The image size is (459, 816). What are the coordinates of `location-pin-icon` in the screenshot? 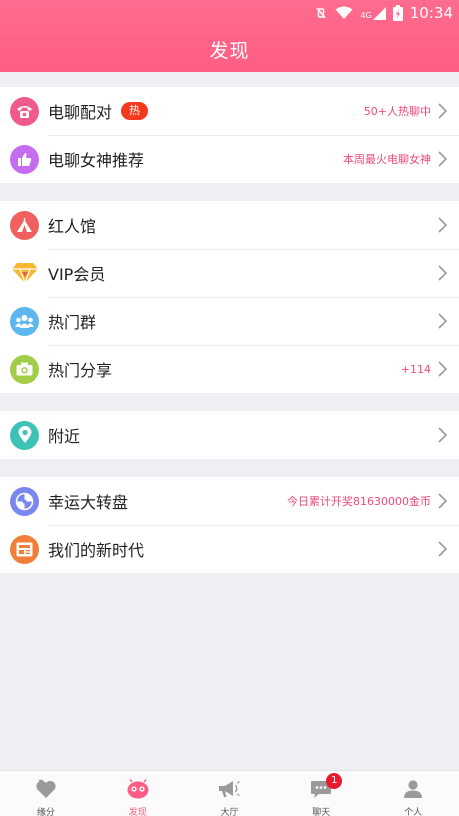 It's located at (24, 435).